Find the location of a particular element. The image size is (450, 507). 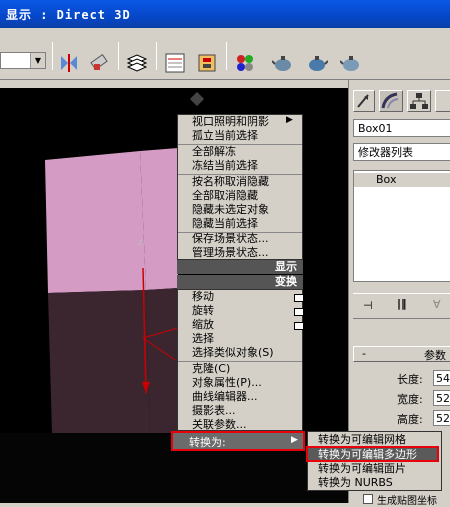

menu-item-convert-to: 转换为: ▶ is located at coordinates (238, 441).